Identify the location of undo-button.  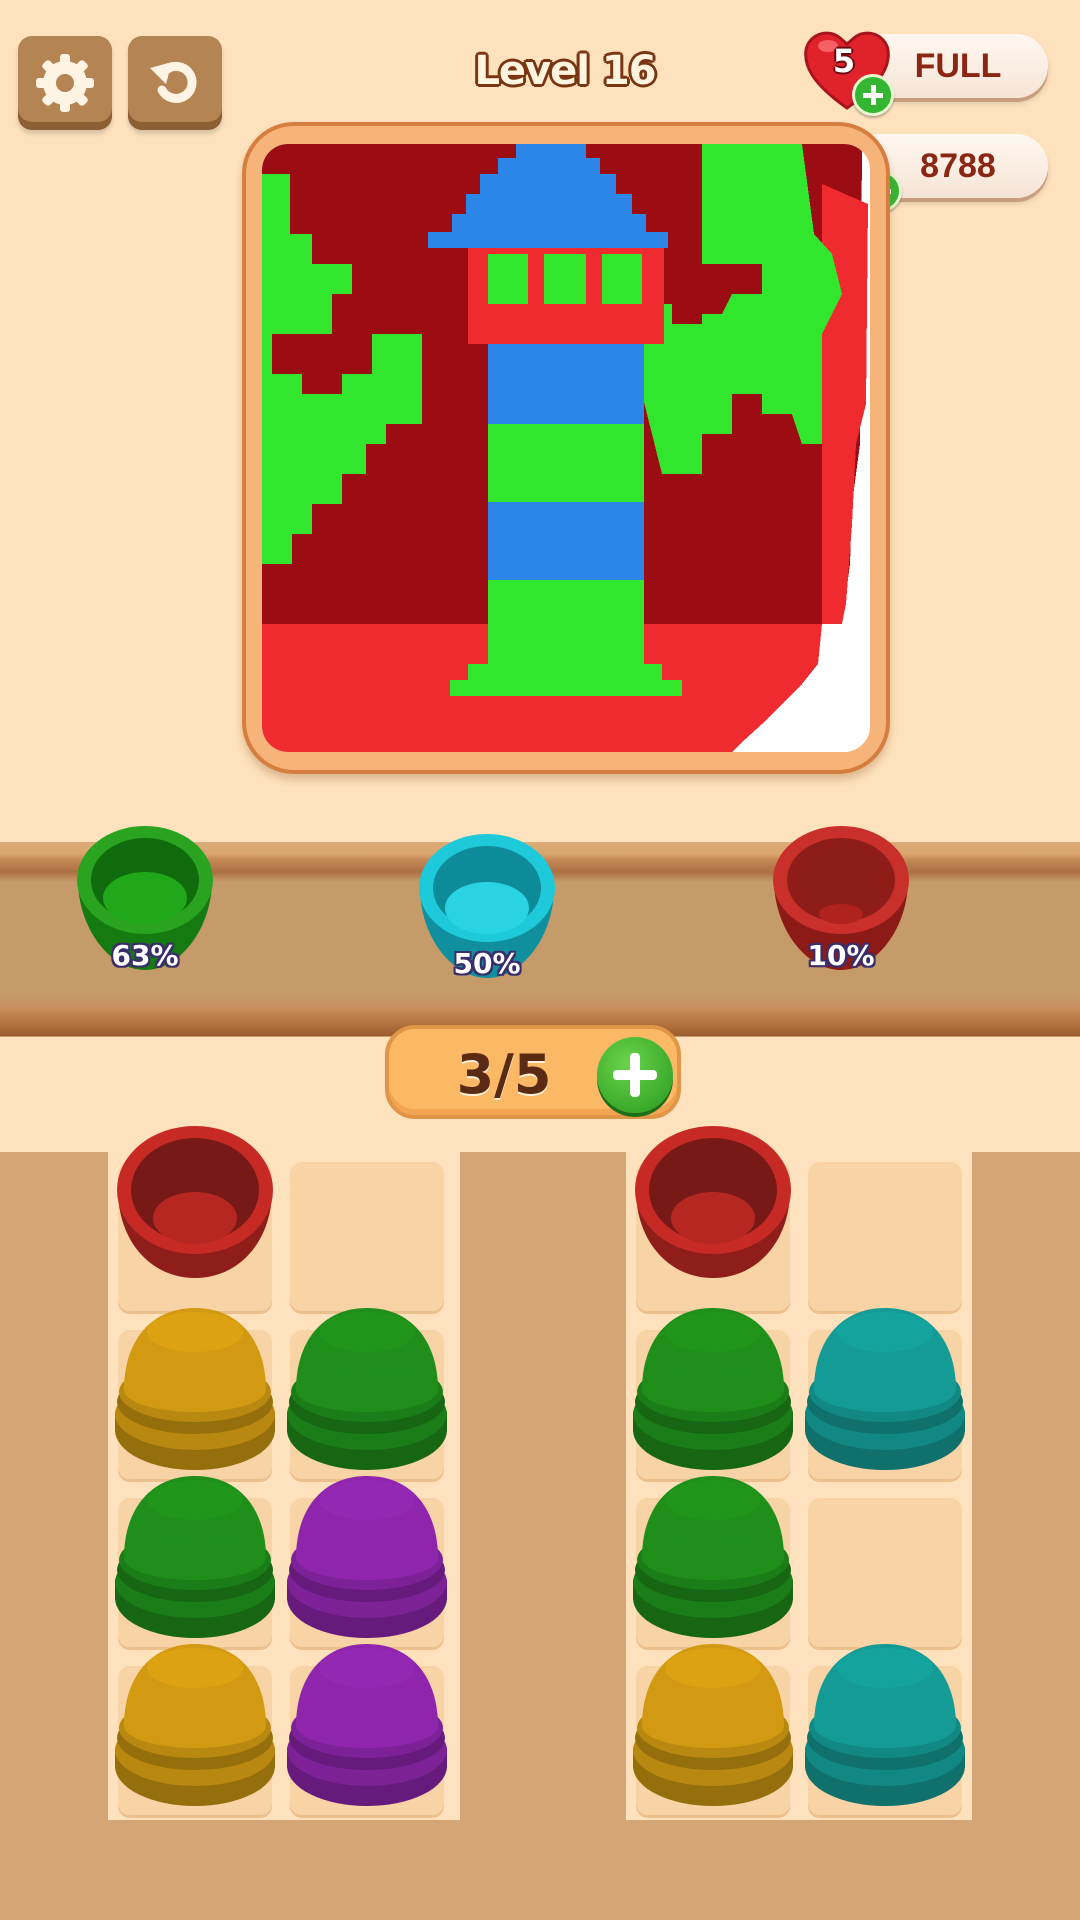
(175, 83).